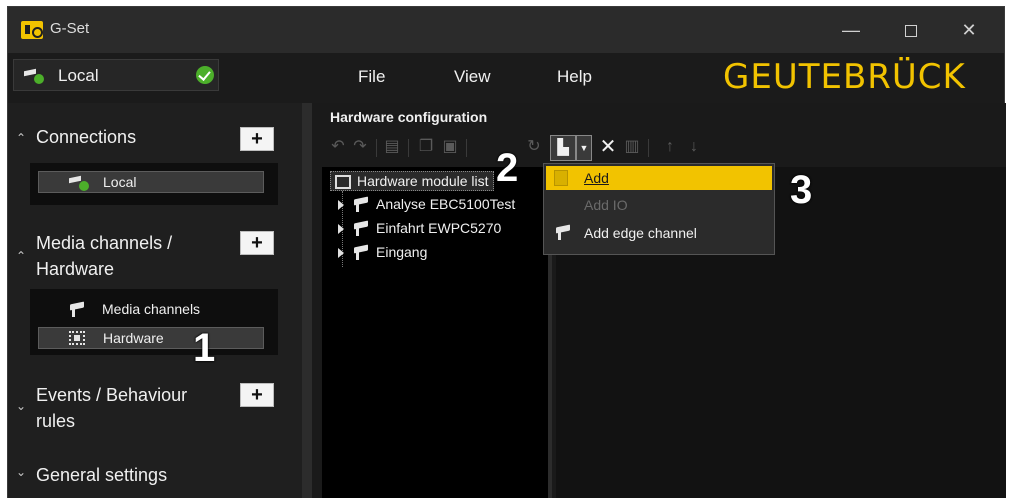  What do you see at coordinates (409, 117) in the screenshot?
I see `page-title: Hardware configuration` at bounding box center [409, 117].